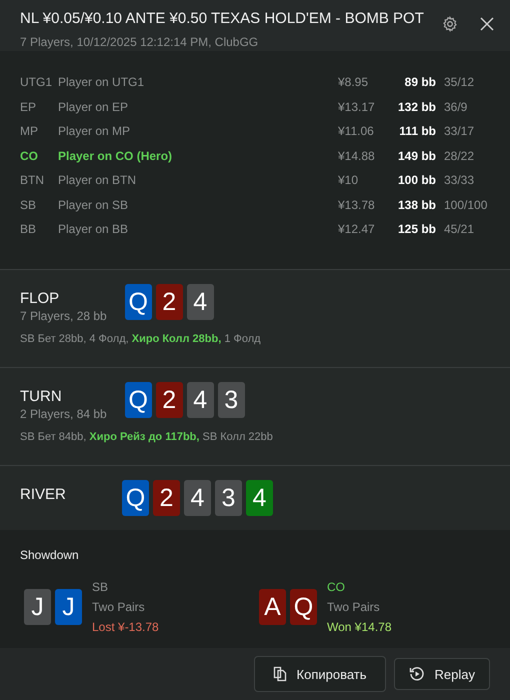 The image size is (510, 700). Describe the element at coordinates (101, 587) in the screenshot. I see `hand-position: SB` at that location.